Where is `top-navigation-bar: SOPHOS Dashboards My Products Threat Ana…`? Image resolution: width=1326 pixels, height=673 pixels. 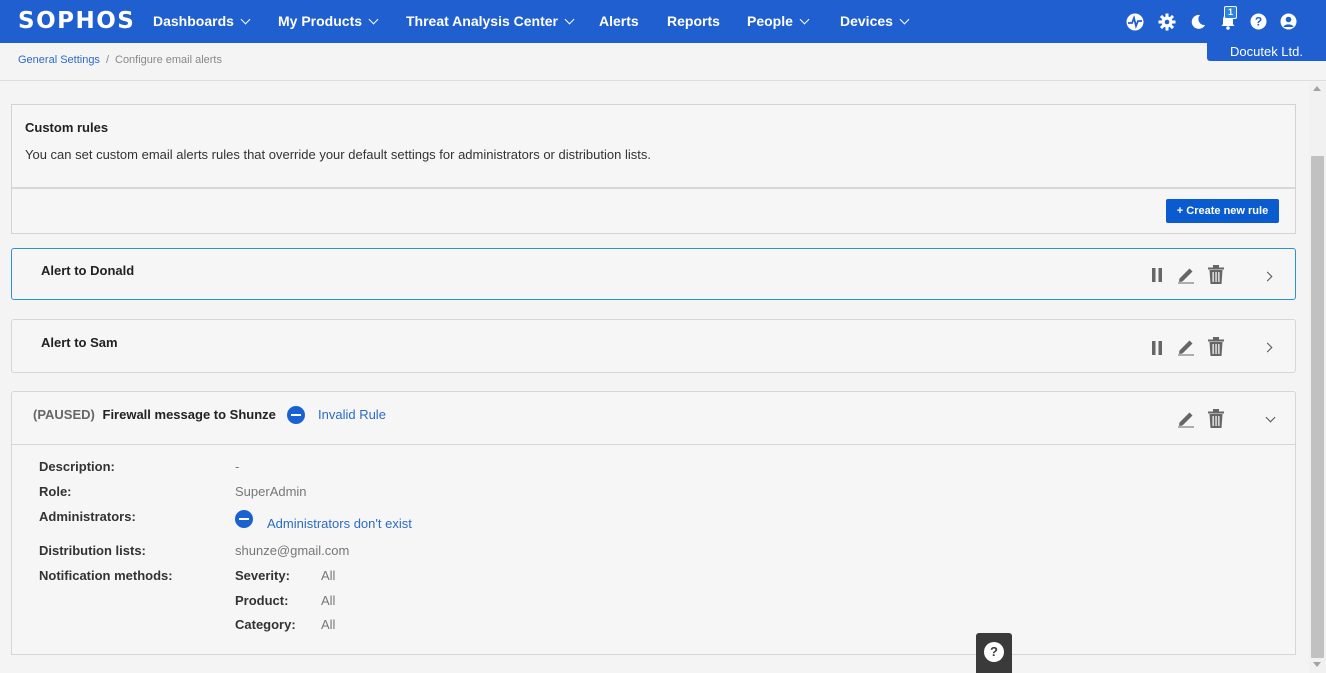
top-navigation-bar: SOPHOS Dashboards My Products Threat Ana… is located at coordinates (663, 21).